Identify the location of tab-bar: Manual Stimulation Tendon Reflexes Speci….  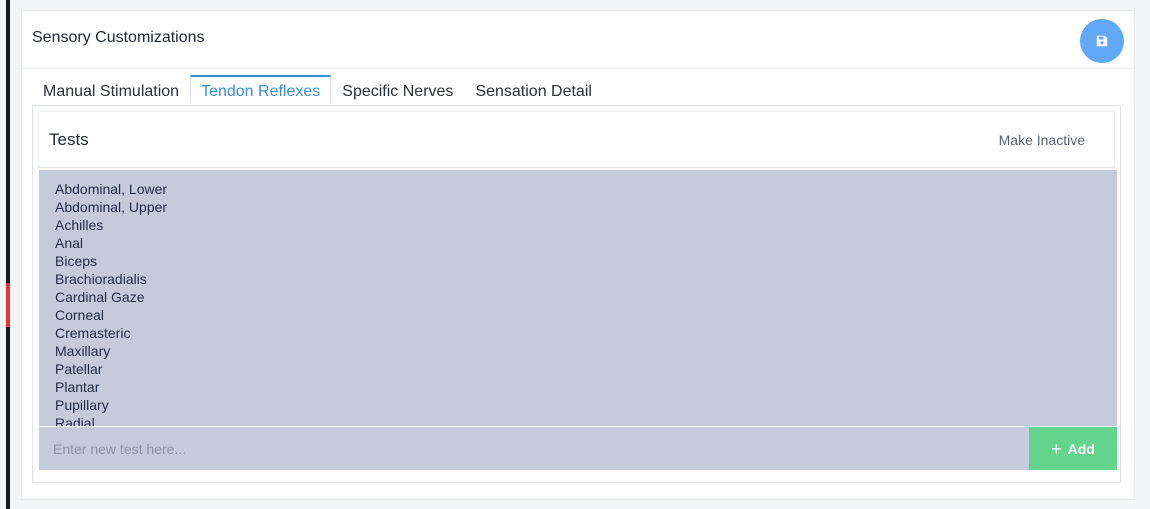
(317, 90).